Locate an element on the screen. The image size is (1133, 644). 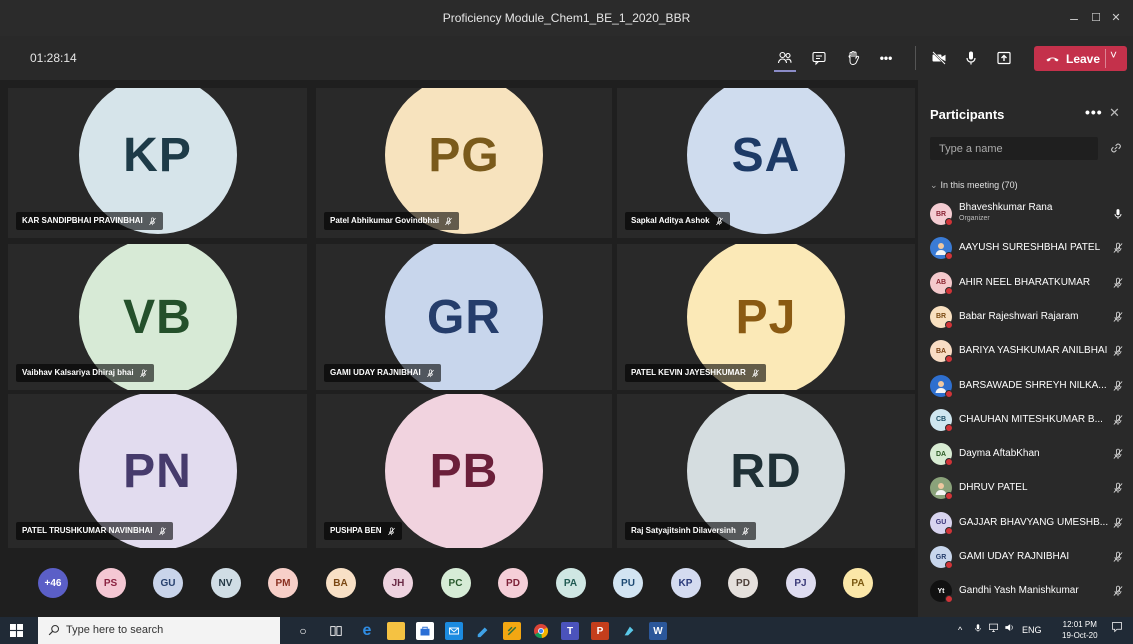
overflow-participant-avatar: BA is located at coordinates (340, 583).